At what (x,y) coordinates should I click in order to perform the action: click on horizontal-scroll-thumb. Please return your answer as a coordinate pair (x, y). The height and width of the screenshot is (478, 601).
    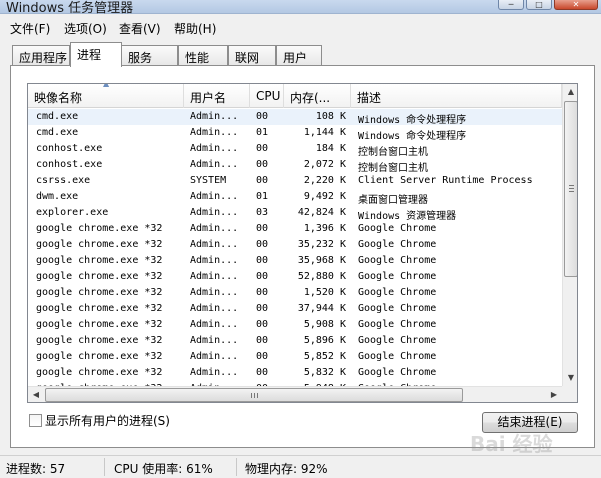
    Looking at the image, I should click on (254, 395).